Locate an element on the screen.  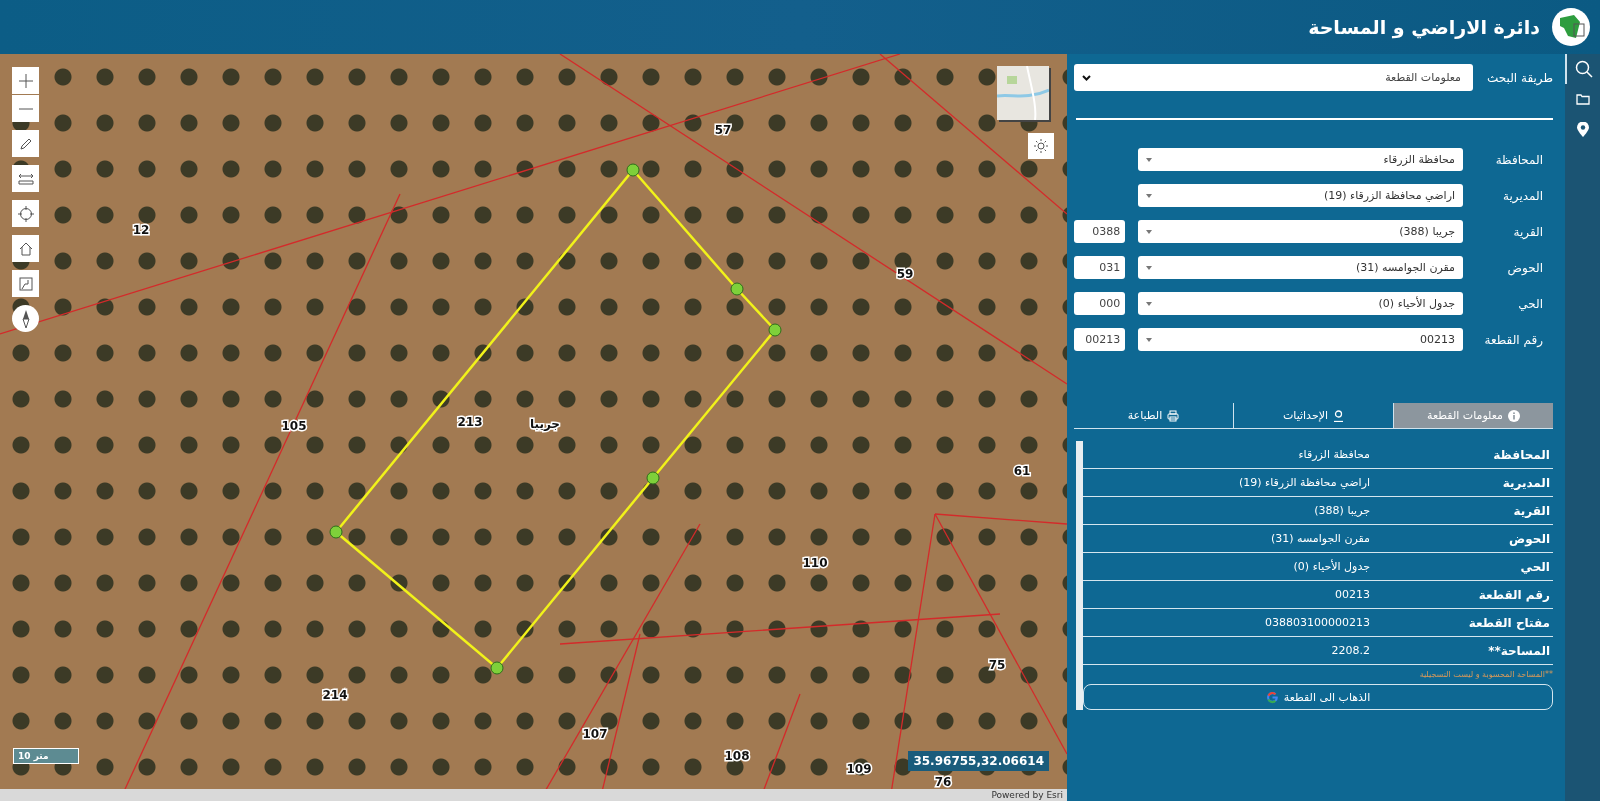
info-icon is located at coordinates (1513, 415).